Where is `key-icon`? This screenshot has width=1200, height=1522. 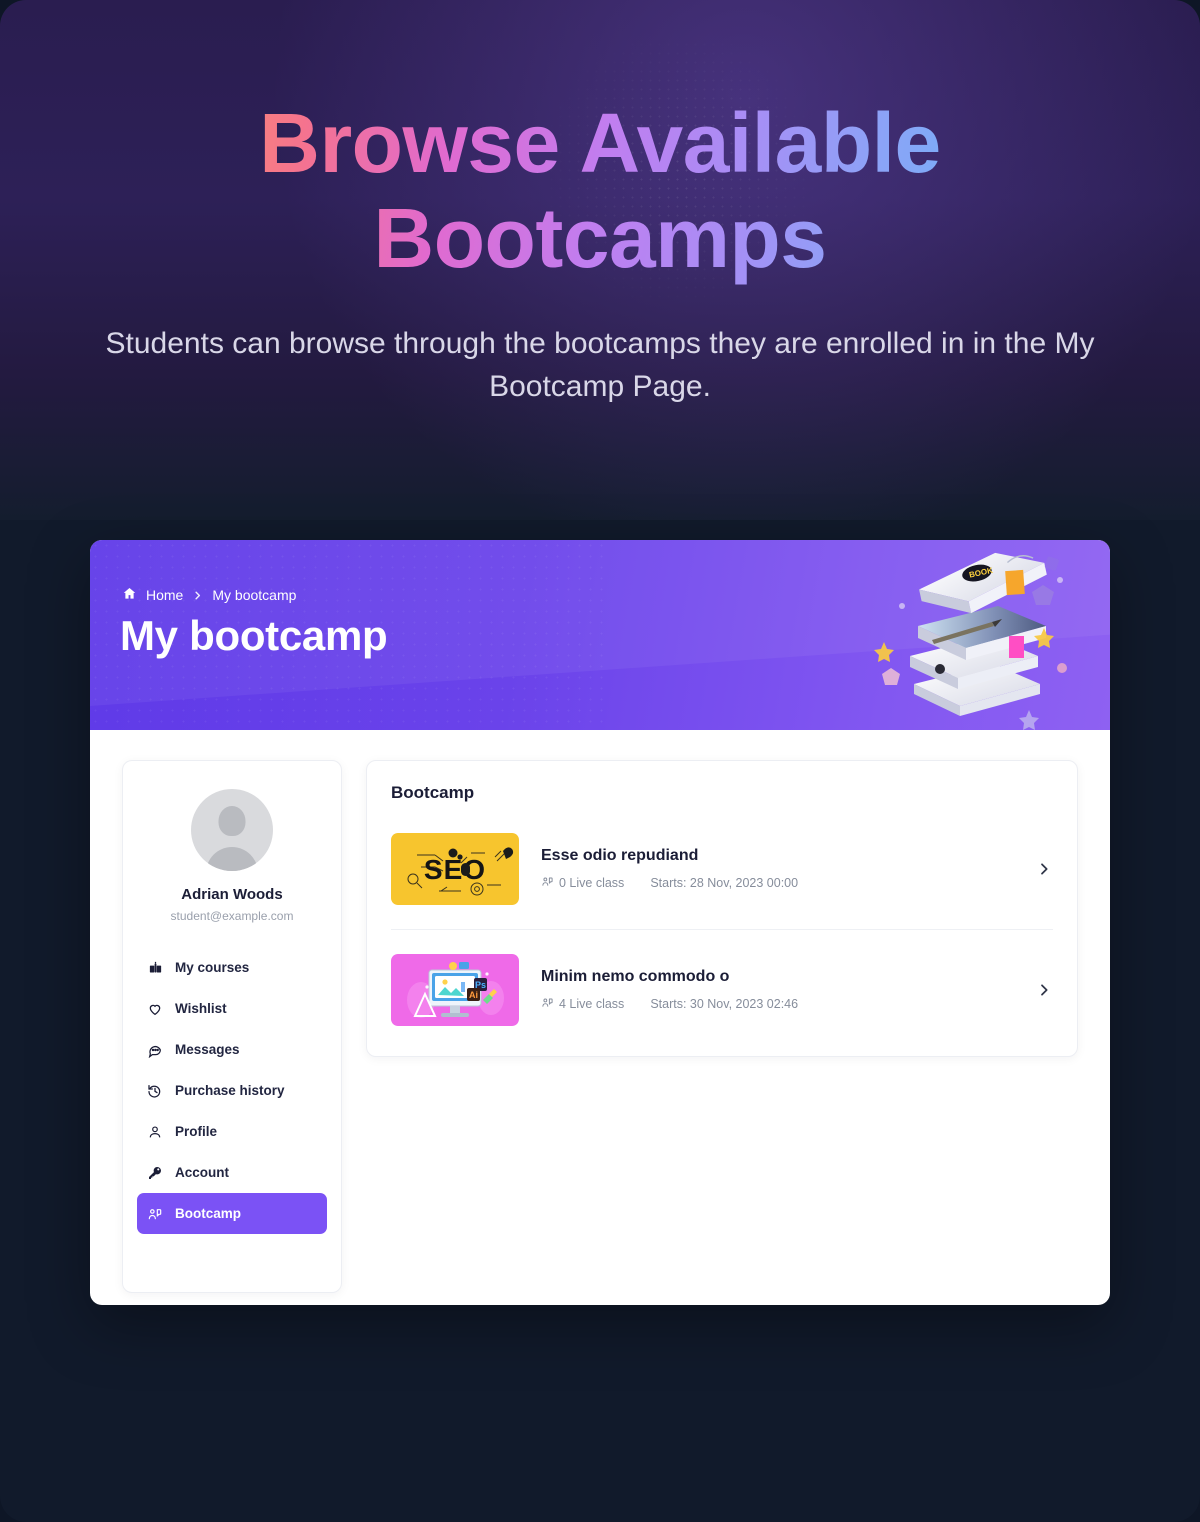
key-icon is located at coordinates (155, 1173).